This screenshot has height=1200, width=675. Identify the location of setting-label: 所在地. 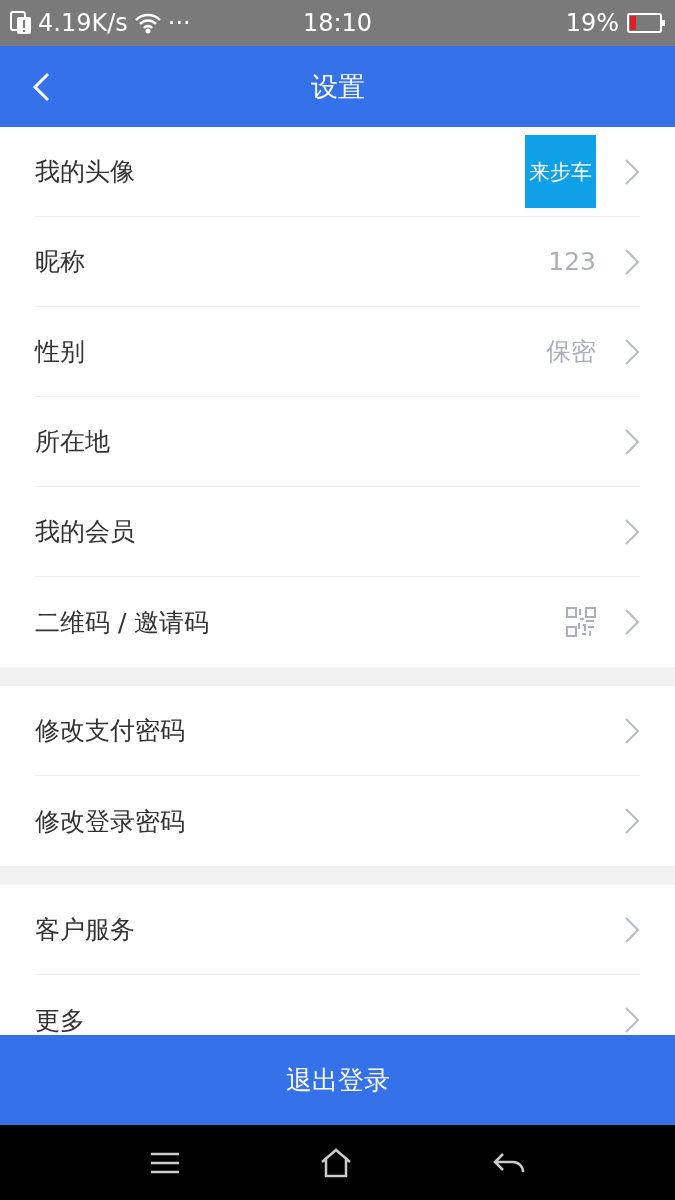
(72, 442).